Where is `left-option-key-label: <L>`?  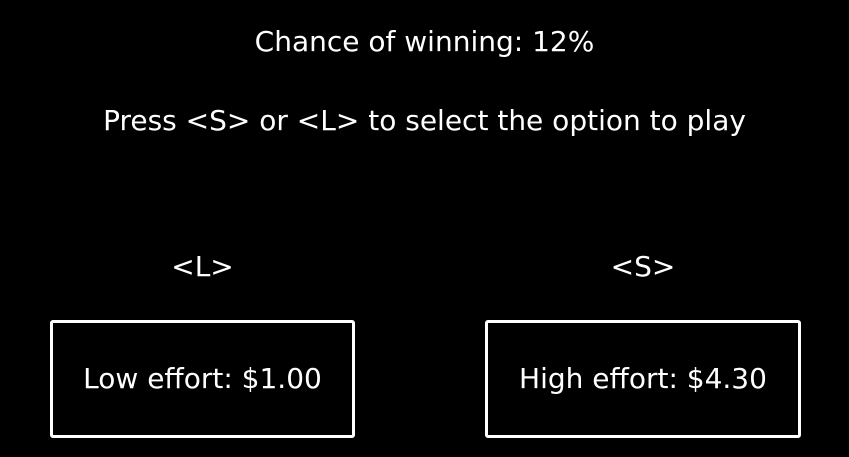 left-option-key-label: <L> is located at coordinates (202, 266).